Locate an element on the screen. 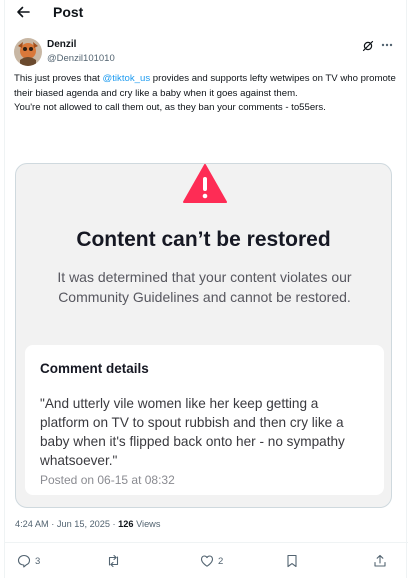 This screenshot has width=417, height=578. reply-count: 3 is located at coordinates (38, 561).